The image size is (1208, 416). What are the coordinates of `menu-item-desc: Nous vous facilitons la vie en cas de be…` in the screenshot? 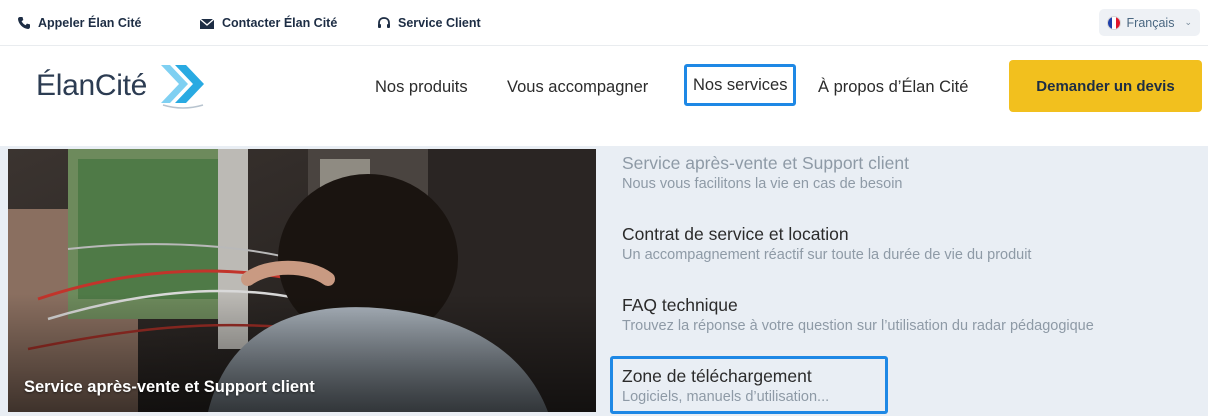 It's located at (762, 184).